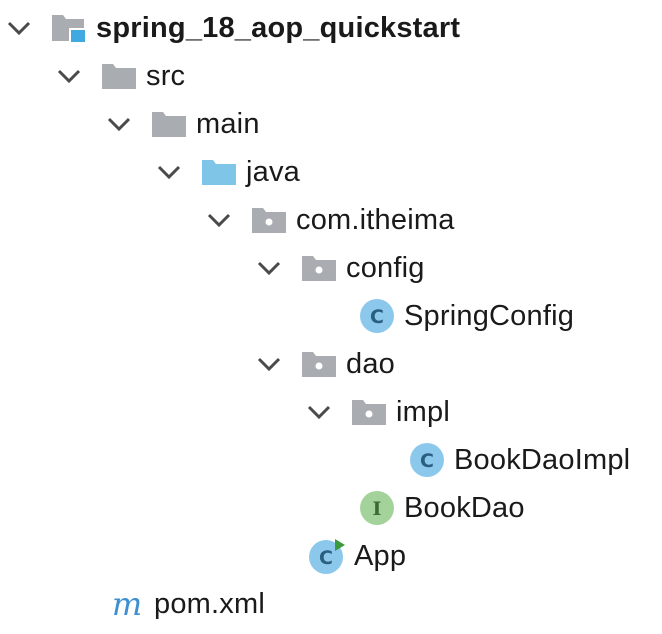  What do you see at coordinates (209, 604) in the screenshot?
I see `tree-node-label: pom.xml` at bounding box center [209, 604].